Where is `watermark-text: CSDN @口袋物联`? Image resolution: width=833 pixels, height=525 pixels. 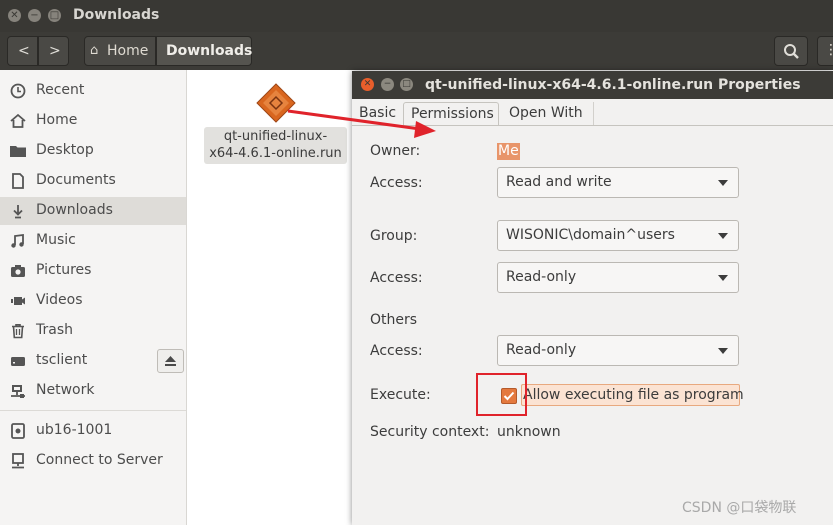
watermark-text: CSDN @口袋物联 is located at coordinates (739, 508).